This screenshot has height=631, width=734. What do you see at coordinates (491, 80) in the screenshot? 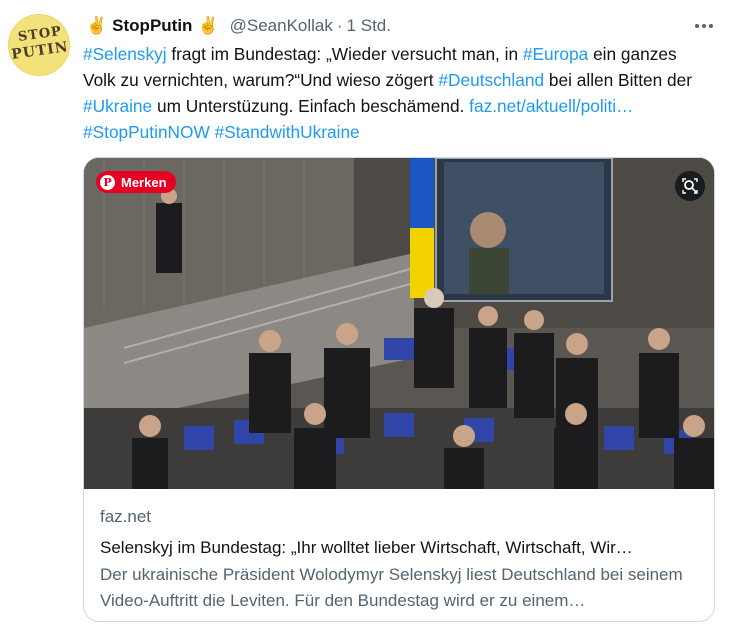
I see `hashtag-link: #Deutschland` at bounding box center [491, 80].